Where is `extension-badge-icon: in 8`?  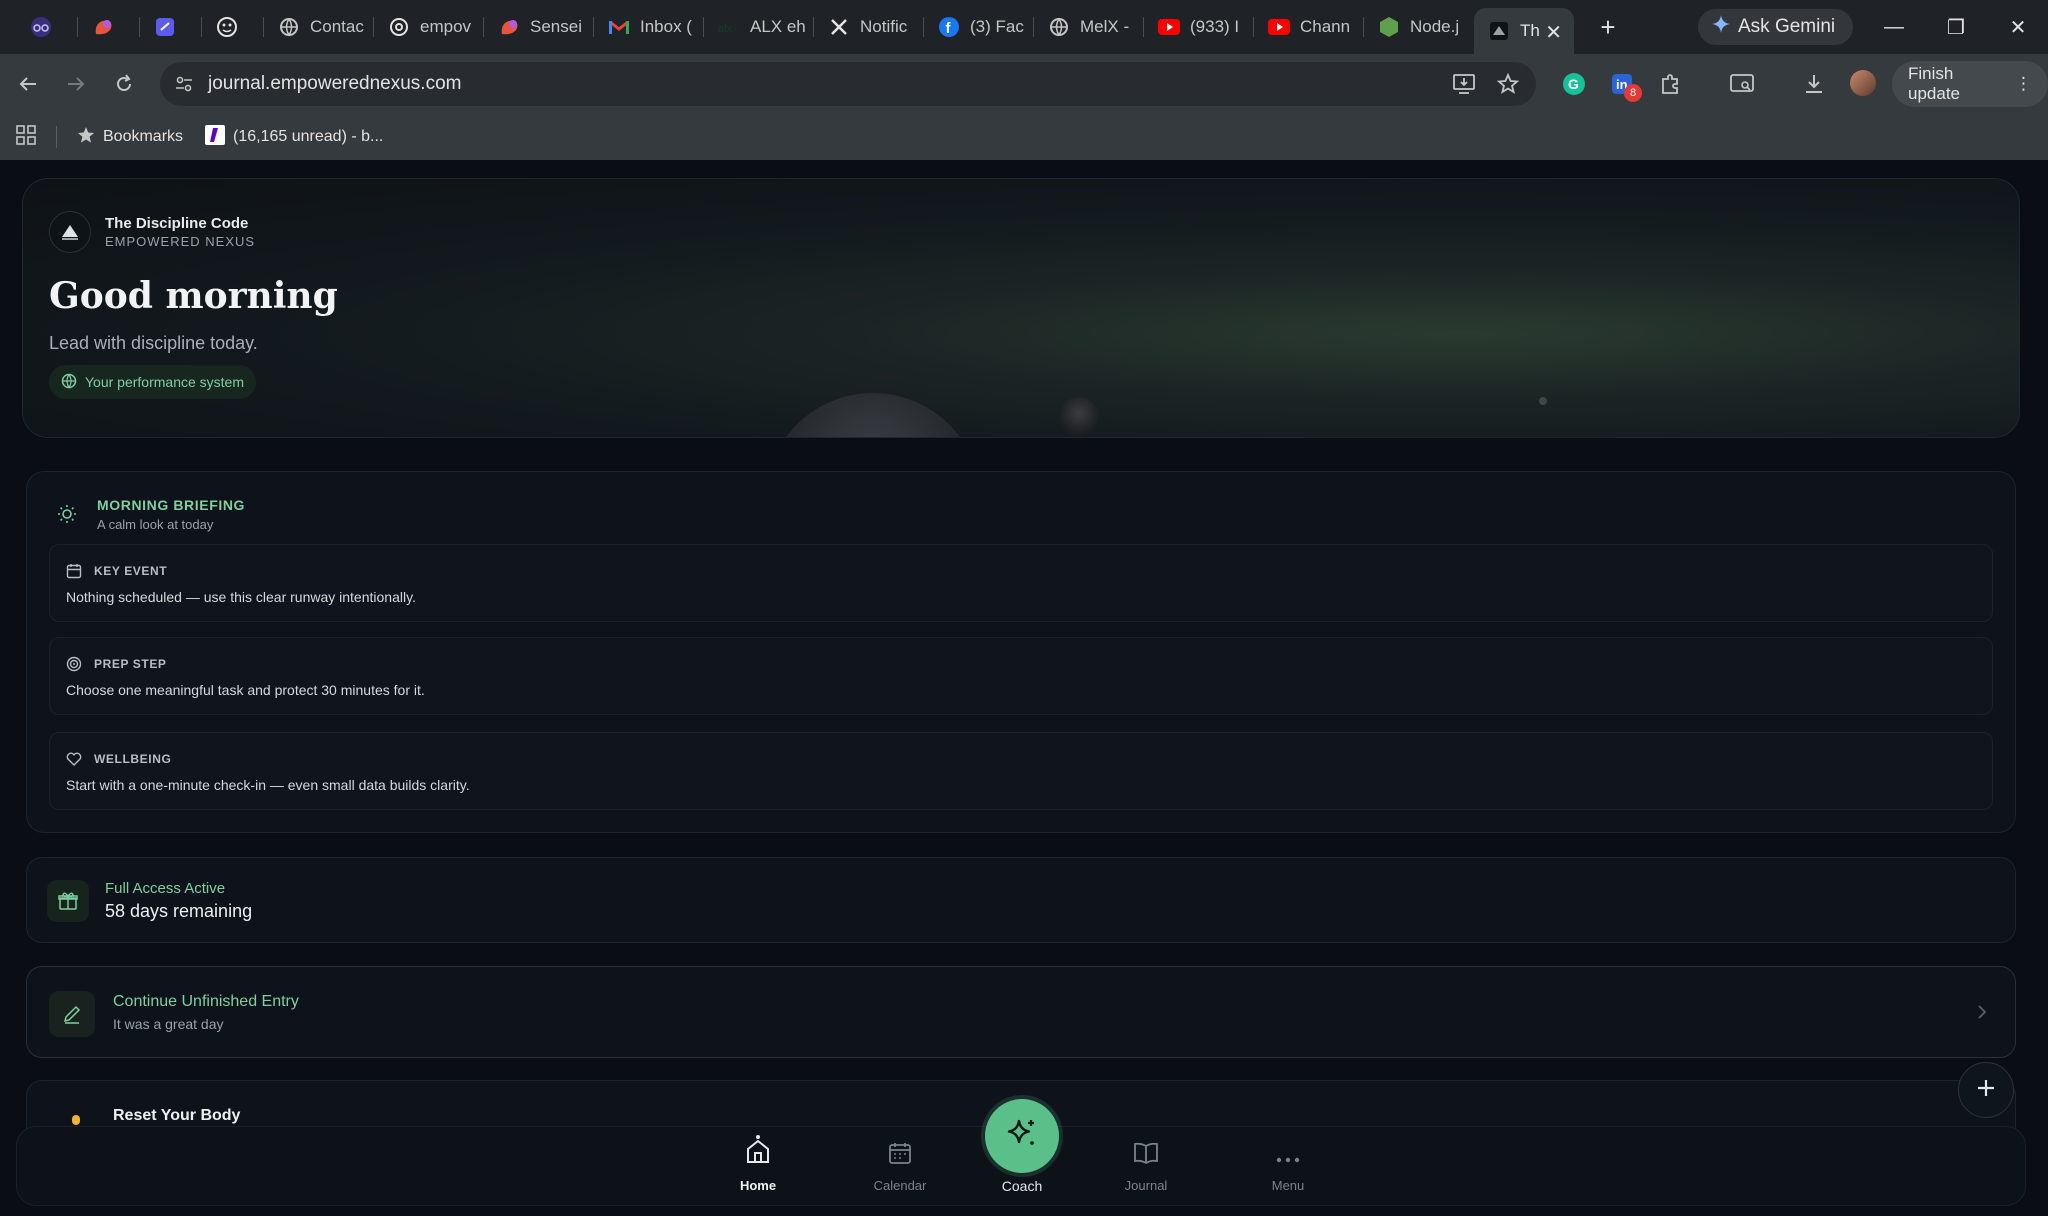 extension-badge-icon: in 8 is located at coordinates (1623, 84).